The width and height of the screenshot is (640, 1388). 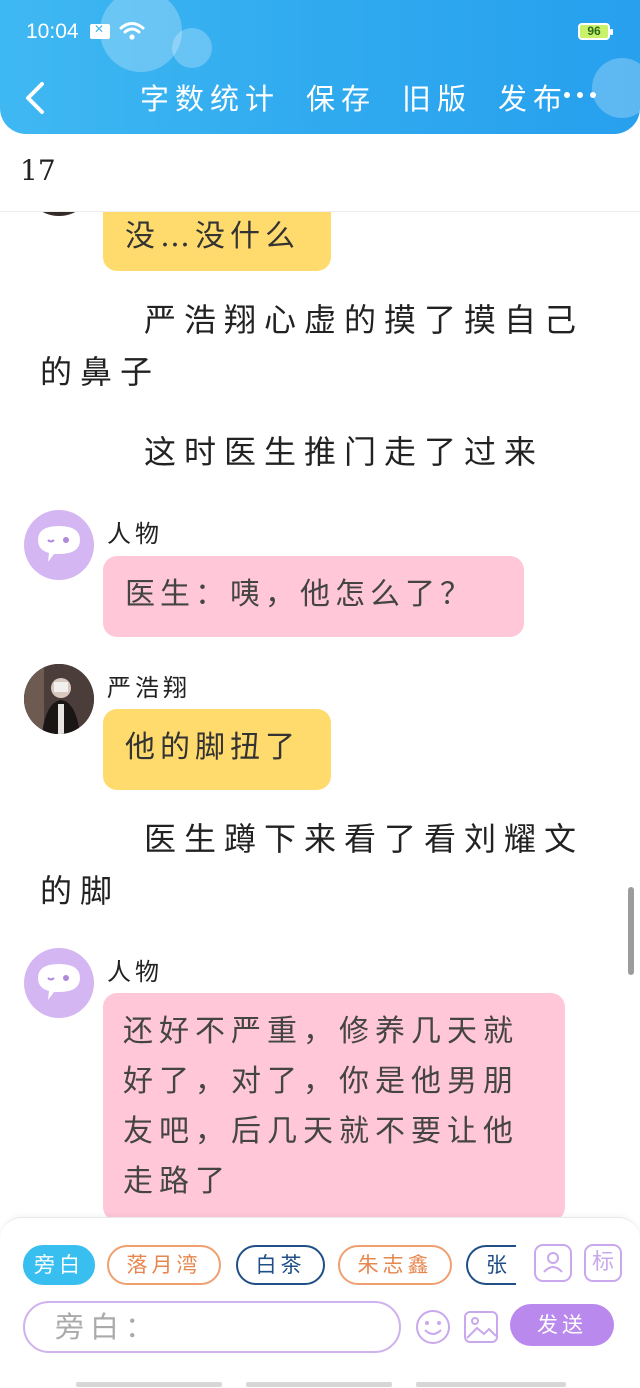 I want to click on send-button: 发送, so click(x=562, y=1325).